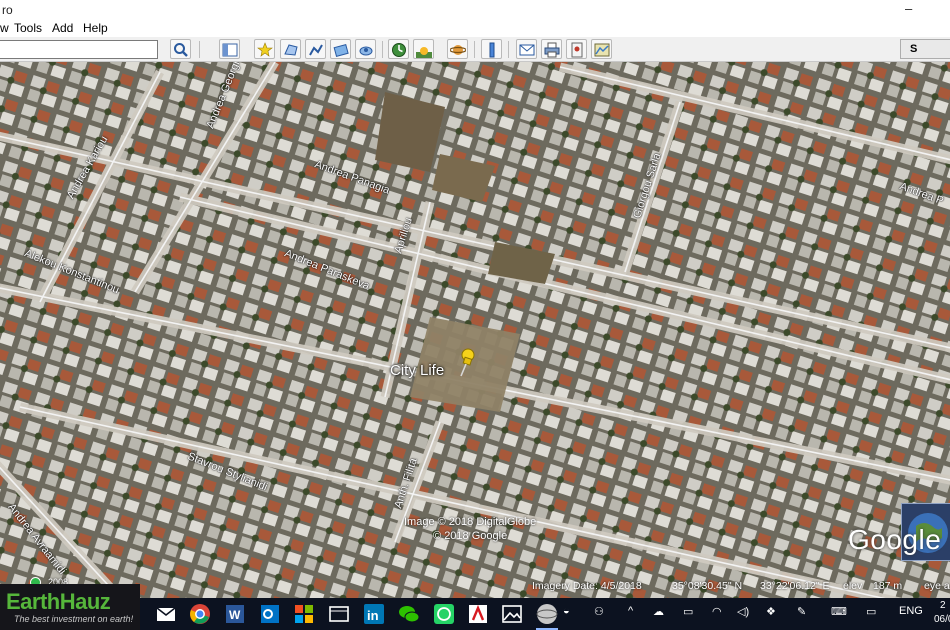  I want to click on record-tour-icon, so click(366, 51).